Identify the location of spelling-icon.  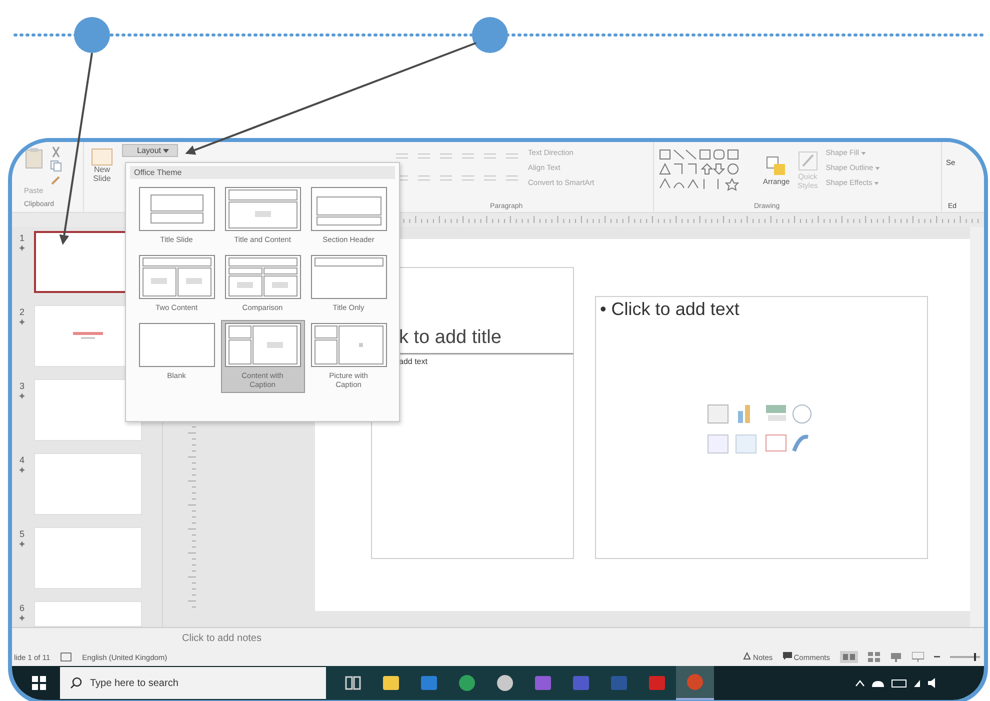
(66, 657).